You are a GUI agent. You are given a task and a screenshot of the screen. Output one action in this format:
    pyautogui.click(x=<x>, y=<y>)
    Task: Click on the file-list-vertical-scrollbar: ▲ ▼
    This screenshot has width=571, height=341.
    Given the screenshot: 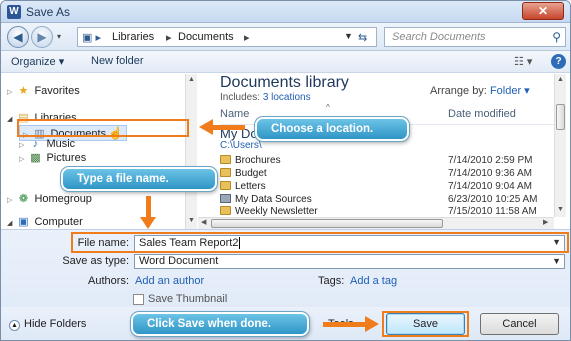 What is the action you would take?
    pyautogui.click(x=560, y=145)
    